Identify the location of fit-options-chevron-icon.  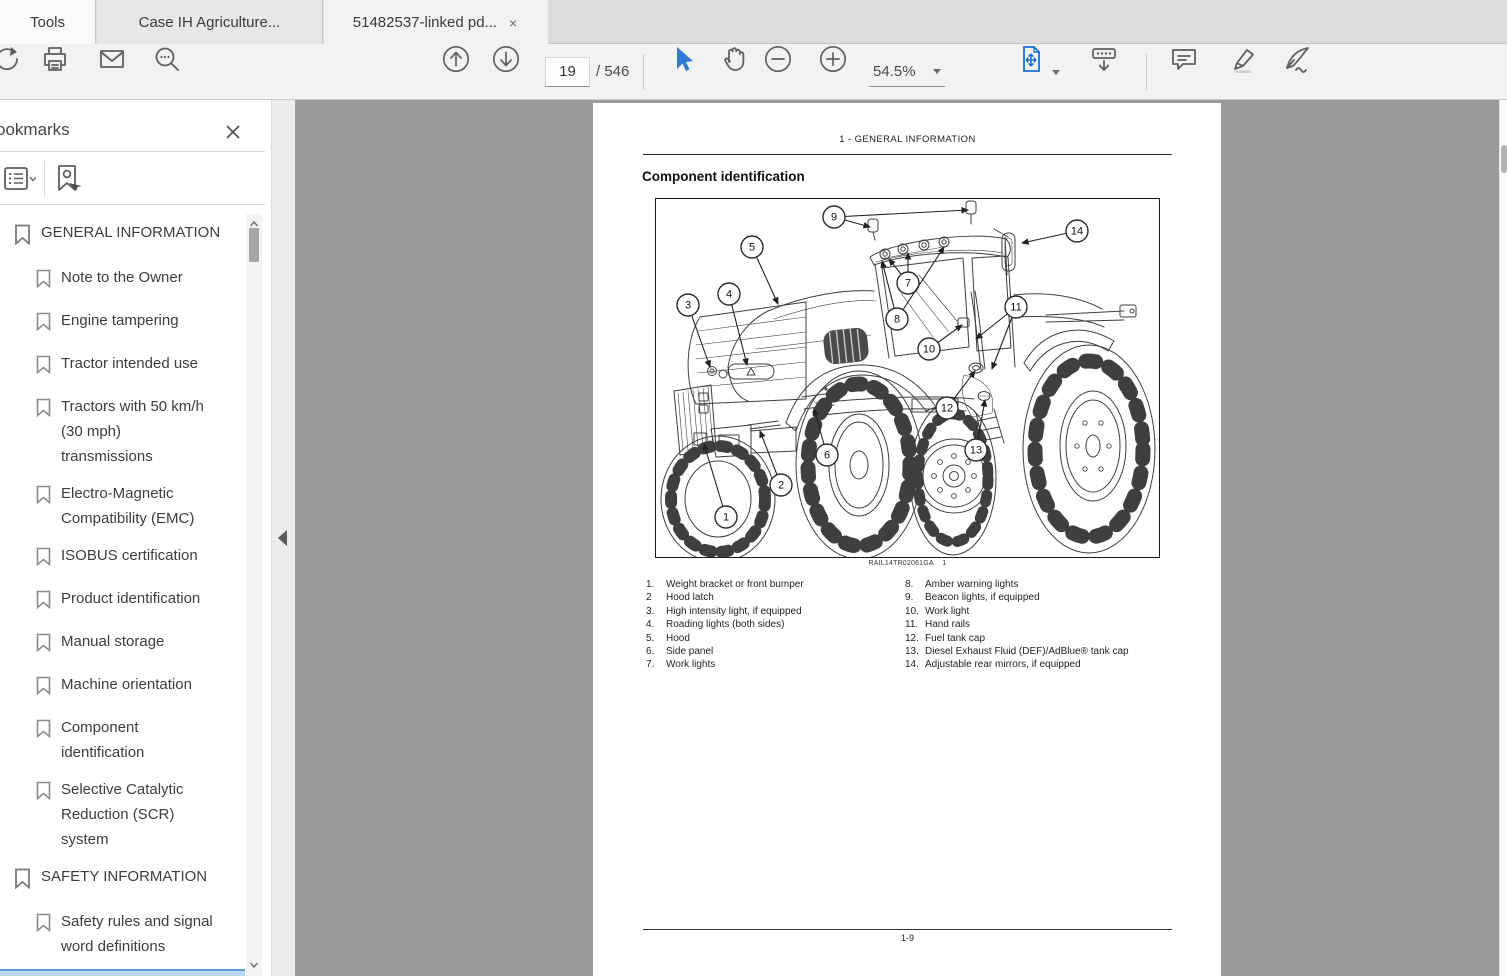
(1056, 72).